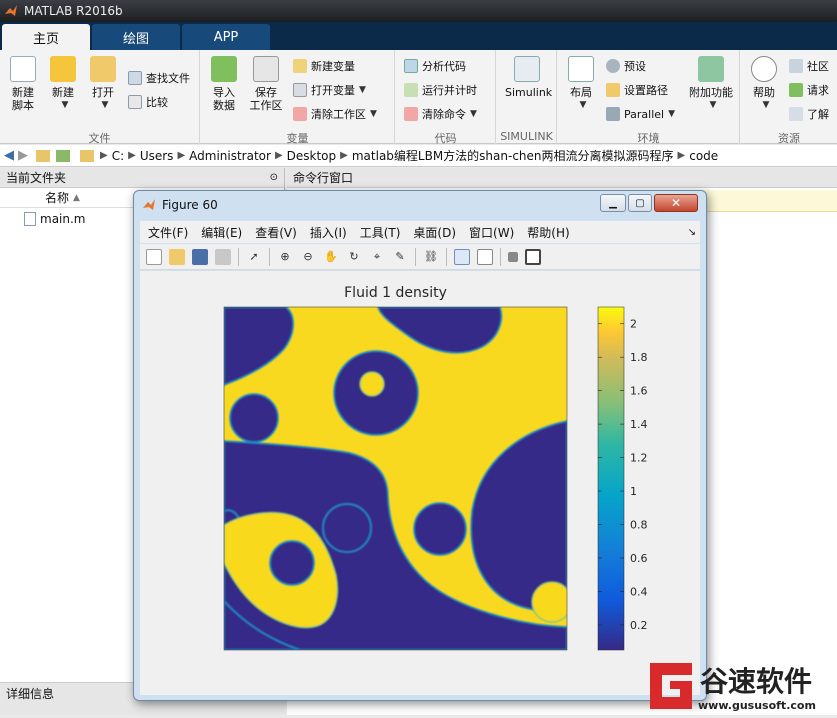  Describe the element at coordinates (329, 90) in the screenshot. I see `open-variable-button: 打开变量 ▼` at that location.